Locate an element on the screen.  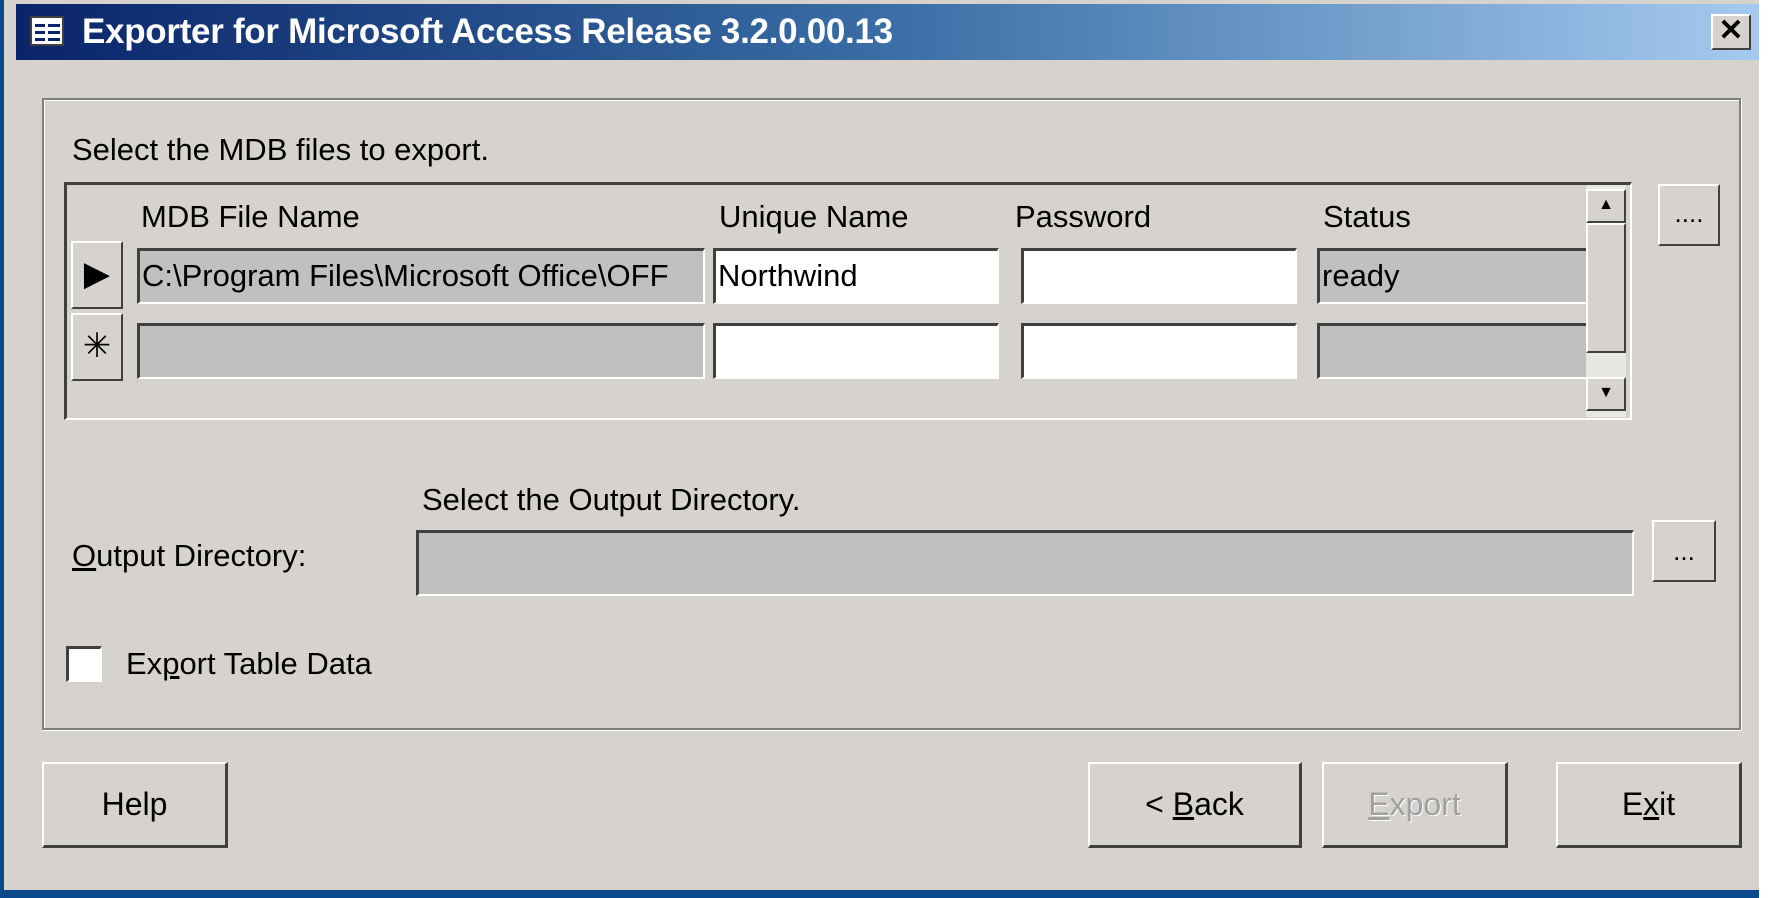
form-icon is located at coordinates (47, 31).